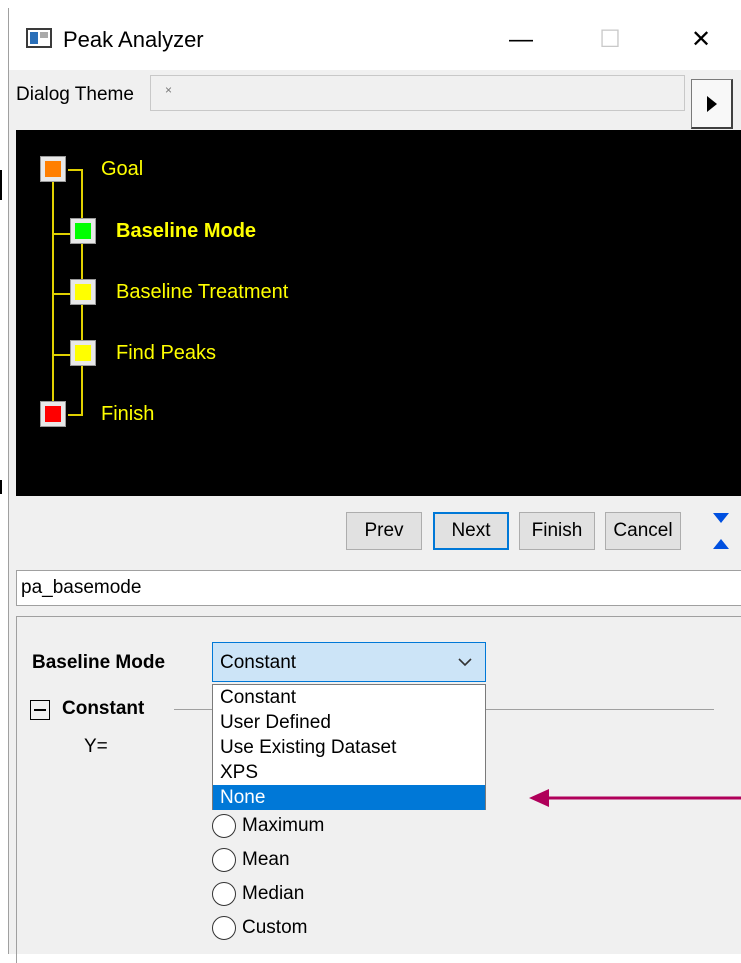 The width and height of the screenshot is (741, 963). What do you see at coordinates (465, 662) in the screenshot?
I see `chevron-down-icon` at bounding box center [465, 662].